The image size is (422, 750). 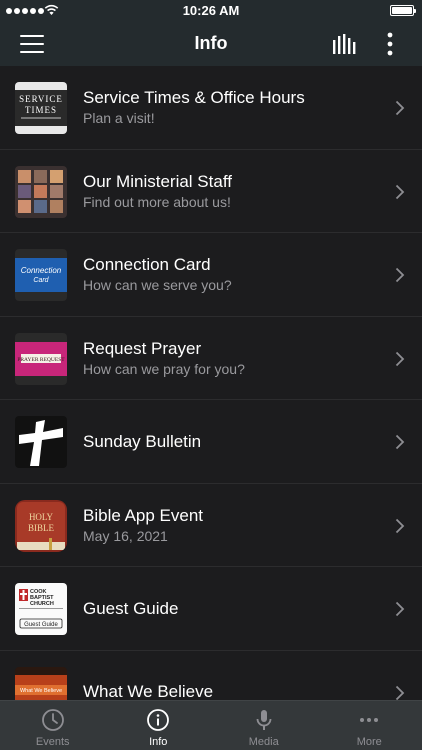 I want to click on page-title: Info, so click(x=211, y=43).